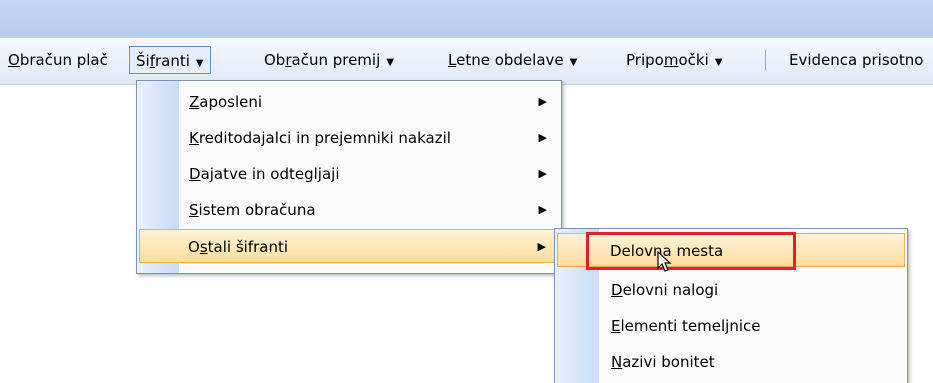  I want to click on menu-item-elementi-temeljnice: Elementi temeljnice, so click(731, 326).